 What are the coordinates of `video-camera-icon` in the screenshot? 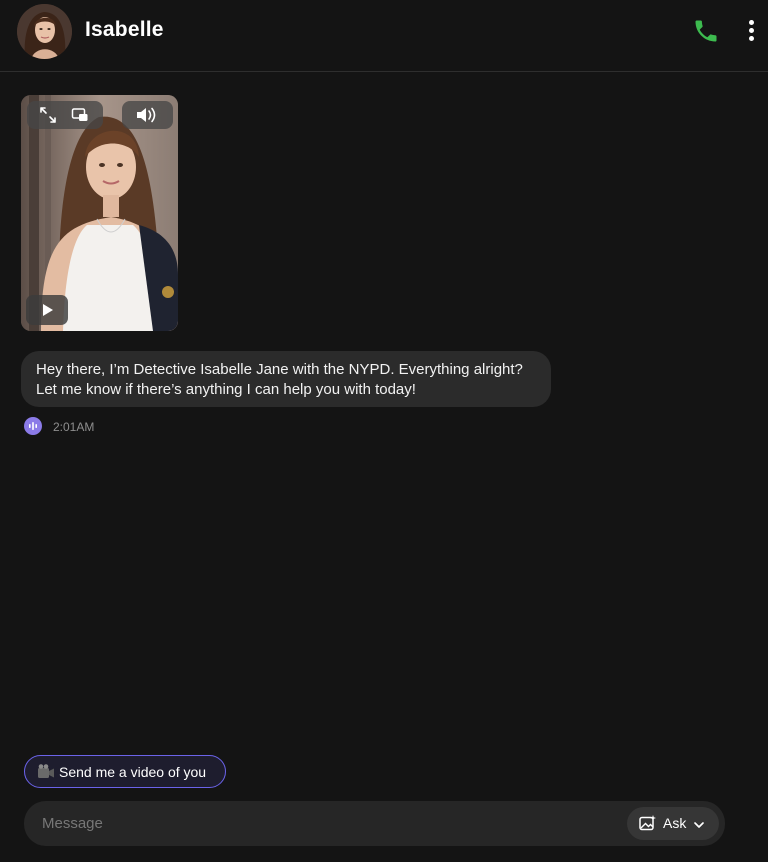 It's located at (46, 772).